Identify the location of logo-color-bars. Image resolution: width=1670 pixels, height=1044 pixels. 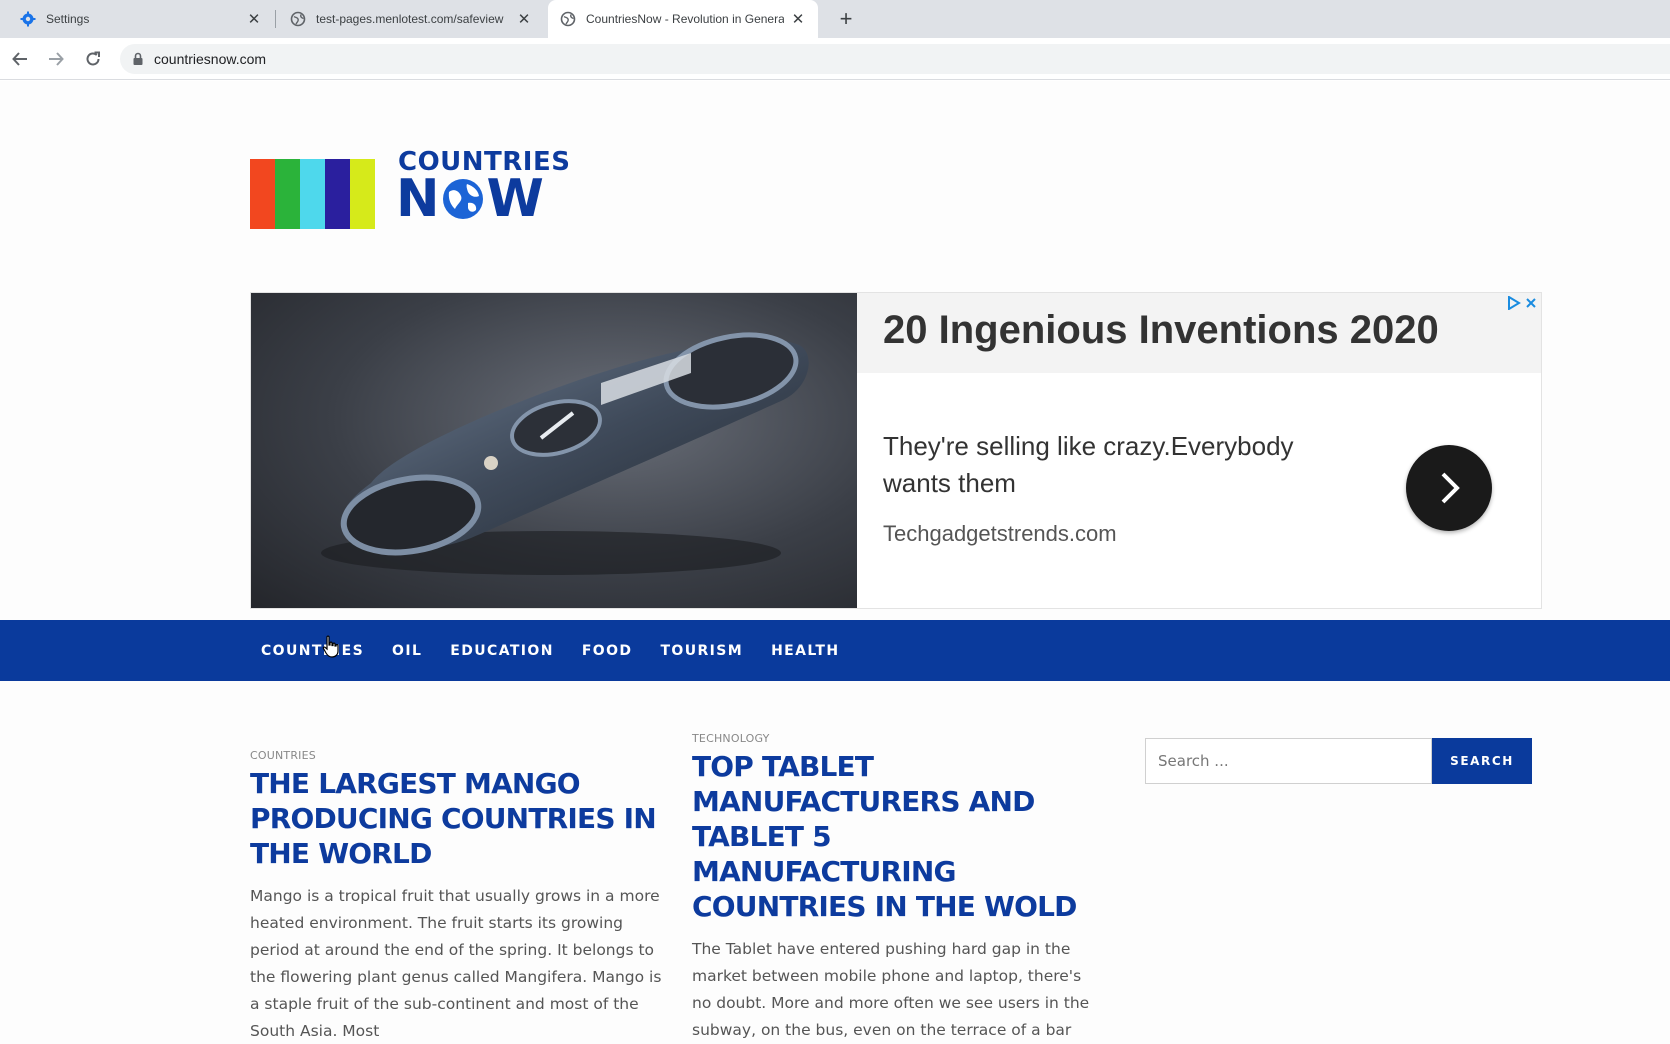
(312, 194).